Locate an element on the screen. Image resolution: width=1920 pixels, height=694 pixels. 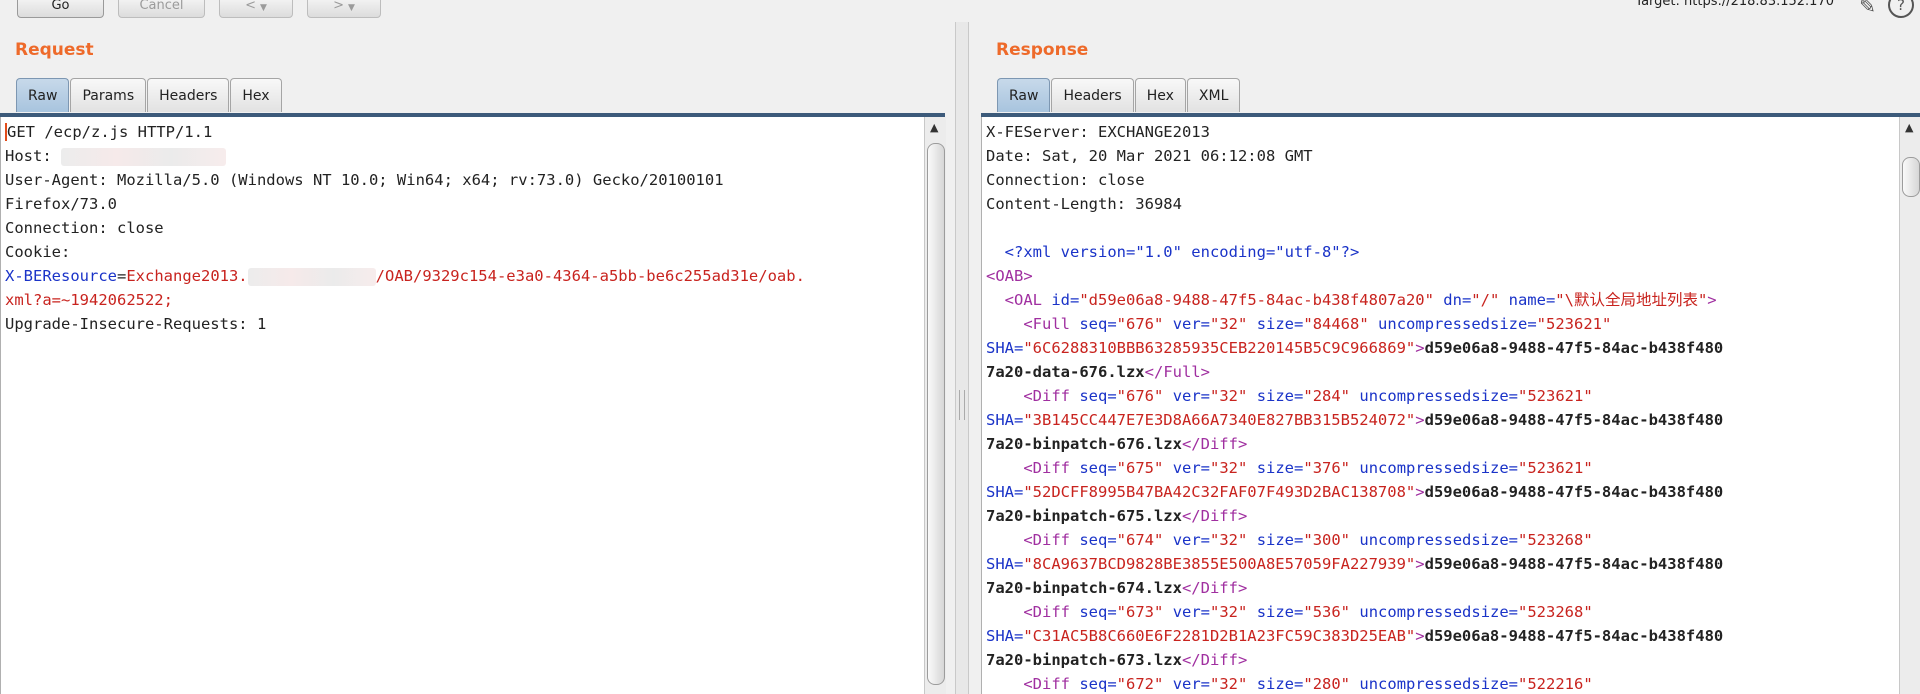
help-icon: ? is located at coordinates (1901, 9).